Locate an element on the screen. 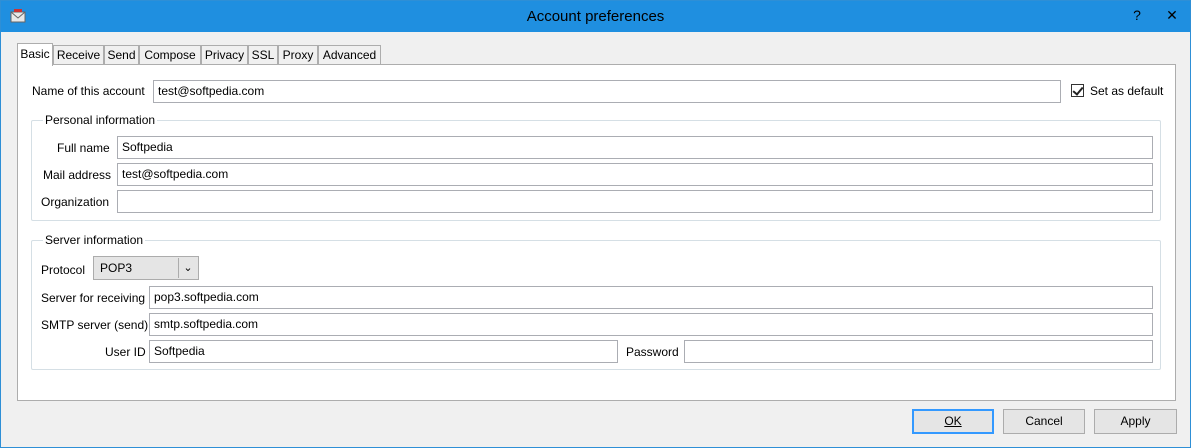 Image resolution: width=1191 pixels, height=448 pixels. tab-privacy: Privacy is located at coordinates (224, 55).